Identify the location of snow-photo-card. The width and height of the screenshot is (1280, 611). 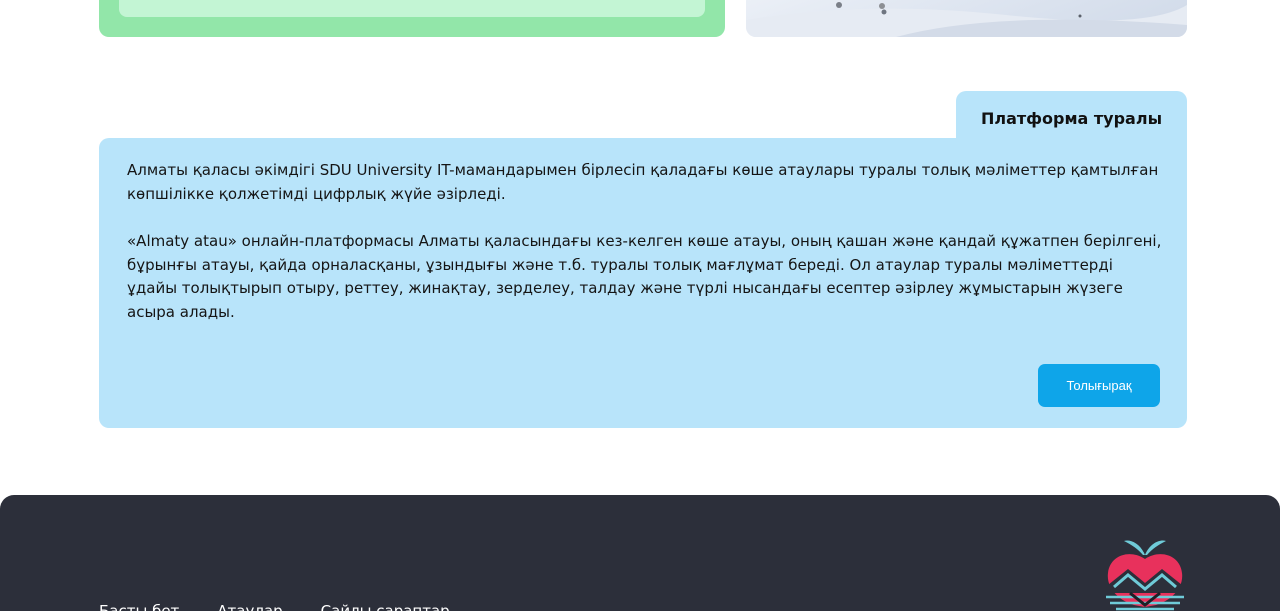
(966, 18).